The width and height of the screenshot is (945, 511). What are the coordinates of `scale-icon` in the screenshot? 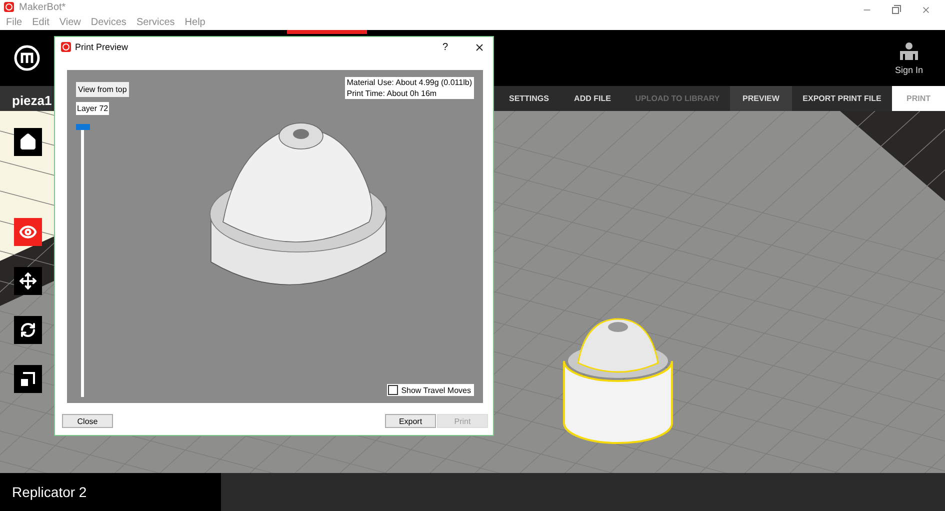 It's located at (28, 379).